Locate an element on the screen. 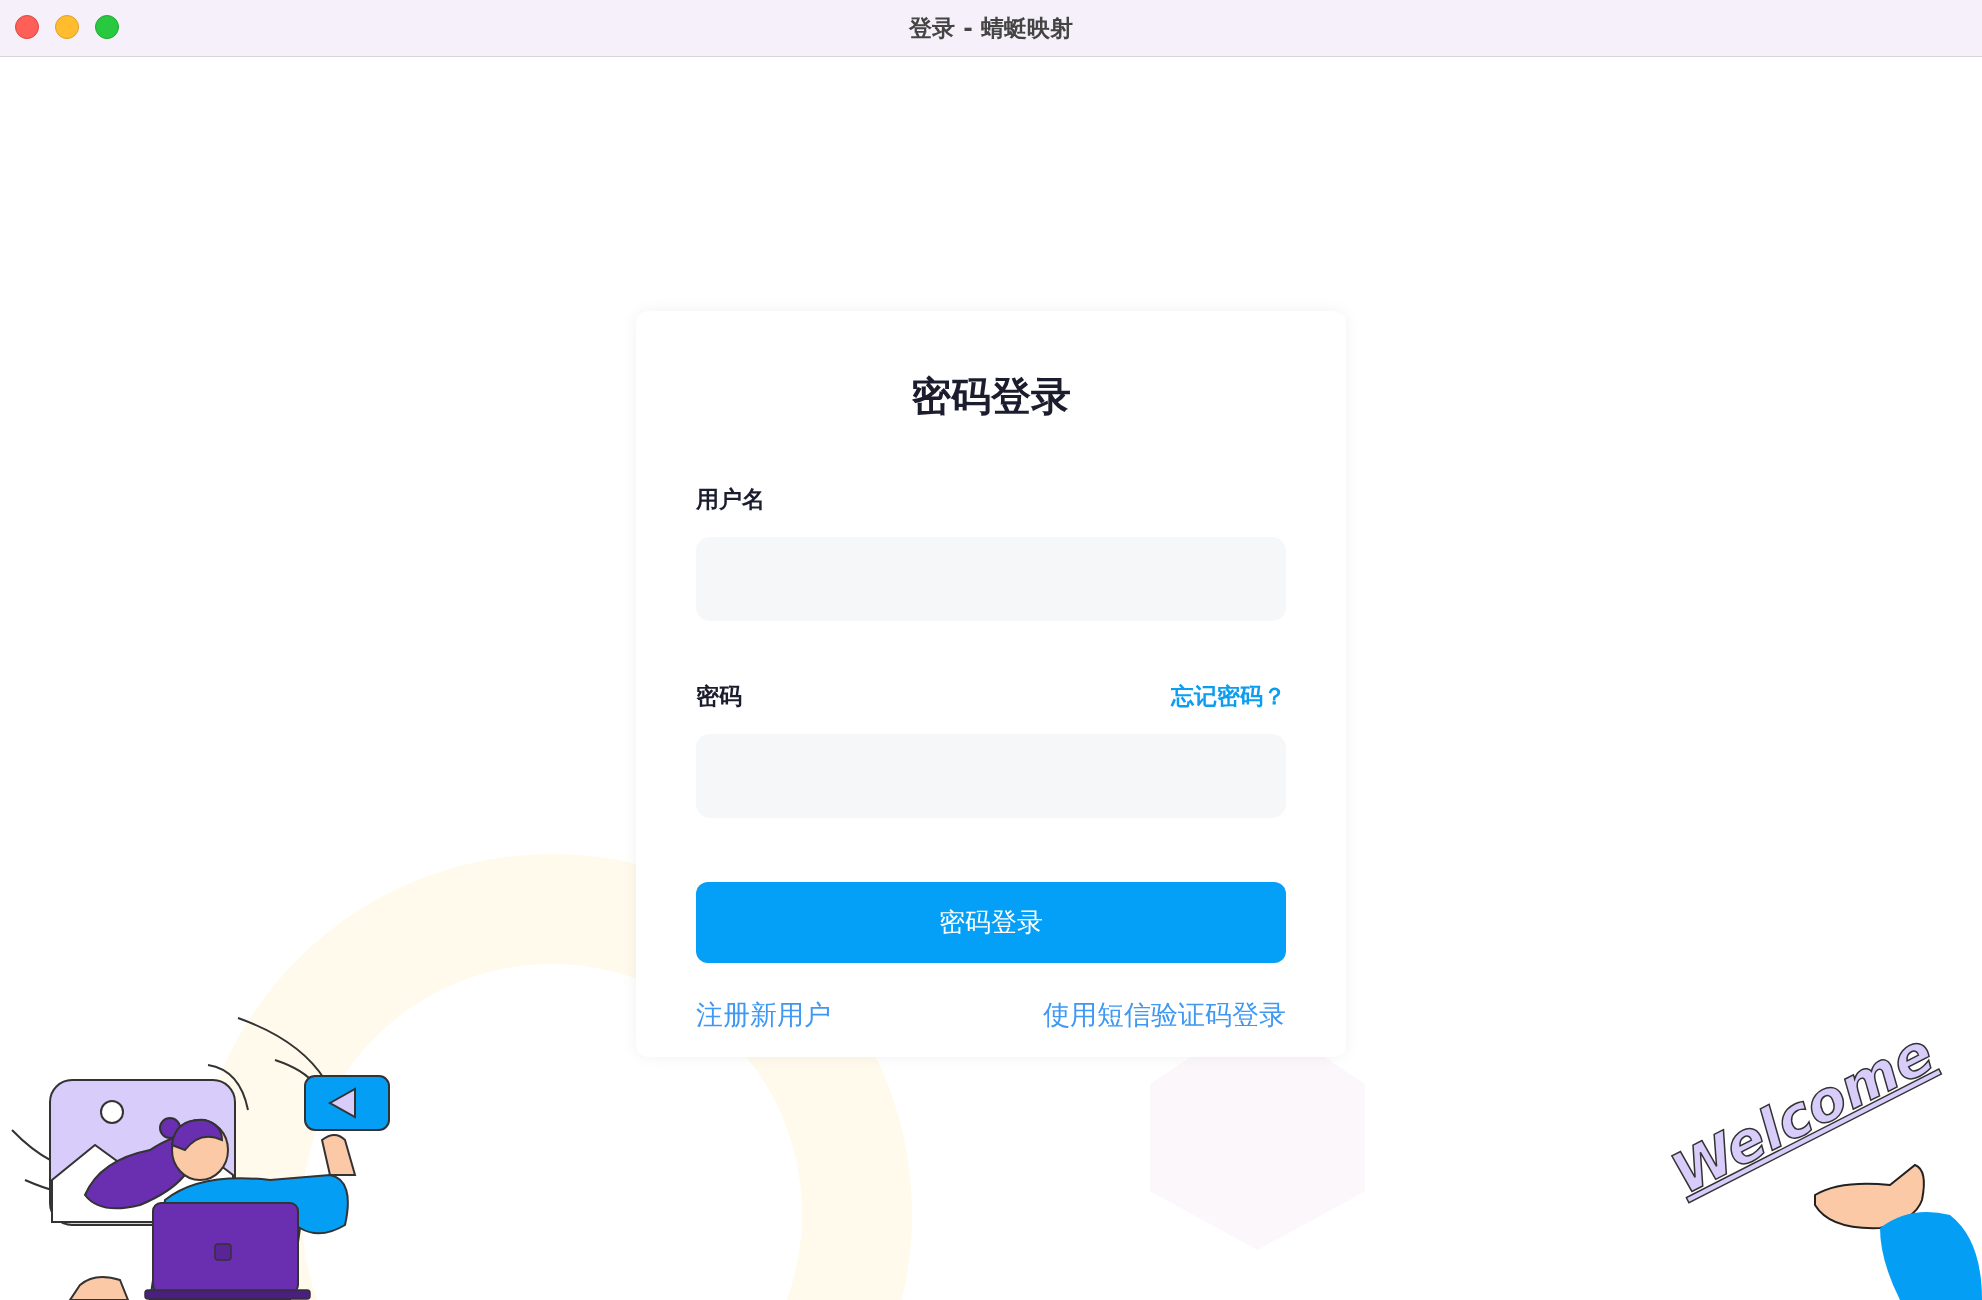  forgot-password-link: 忘记密码？ is located at coordinates (1228, 696).